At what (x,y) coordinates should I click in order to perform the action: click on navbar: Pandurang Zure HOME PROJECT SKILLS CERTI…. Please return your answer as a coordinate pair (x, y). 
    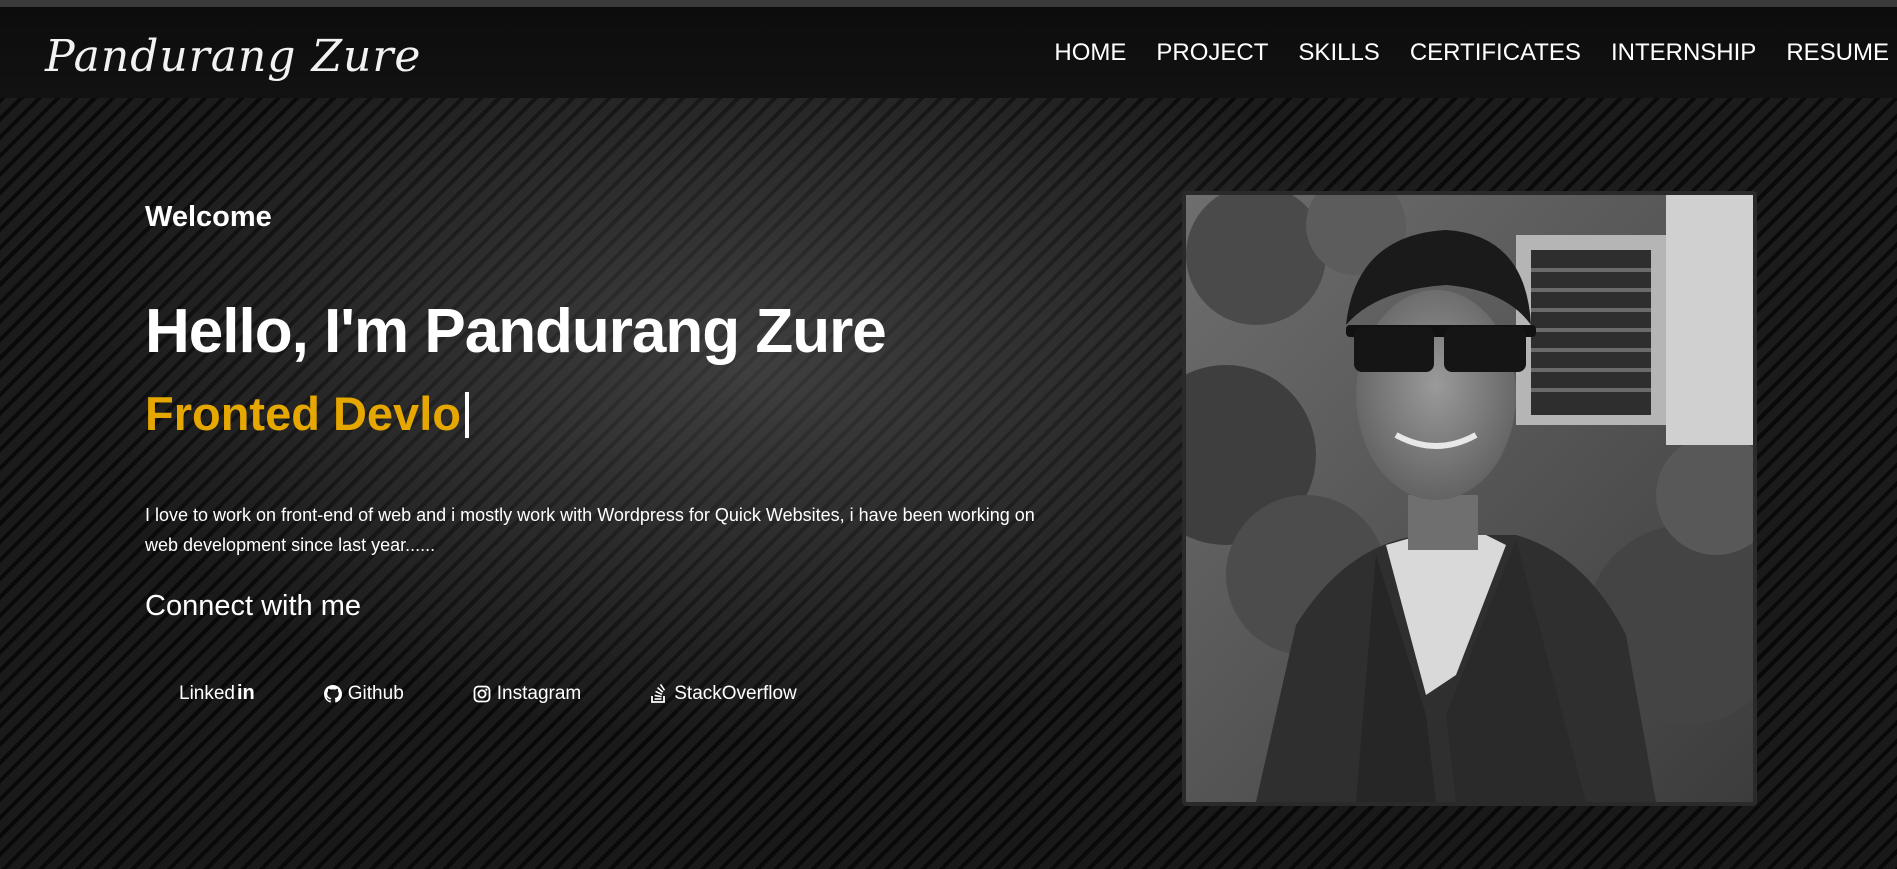
    Looking at the image, I should click on (948, 52).